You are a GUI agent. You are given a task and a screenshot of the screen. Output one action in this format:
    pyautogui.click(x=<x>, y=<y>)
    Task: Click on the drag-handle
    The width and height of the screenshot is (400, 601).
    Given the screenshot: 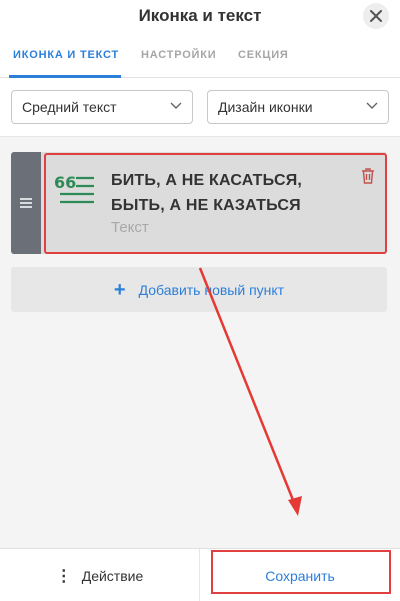 What is the action you would take?
    pyautogui.click(x=26, y=203)
    